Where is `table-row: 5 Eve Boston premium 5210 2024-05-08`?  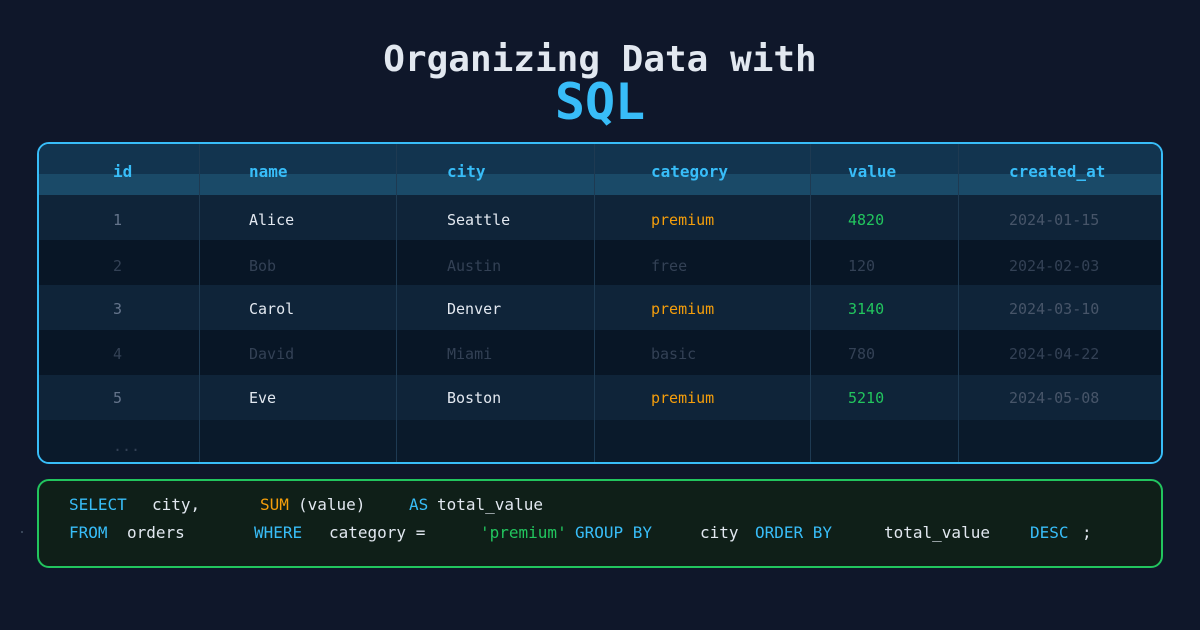 table-row: 5 Eve Boston premium 5210 2024-05-08 is located at coordinates (600, 397).